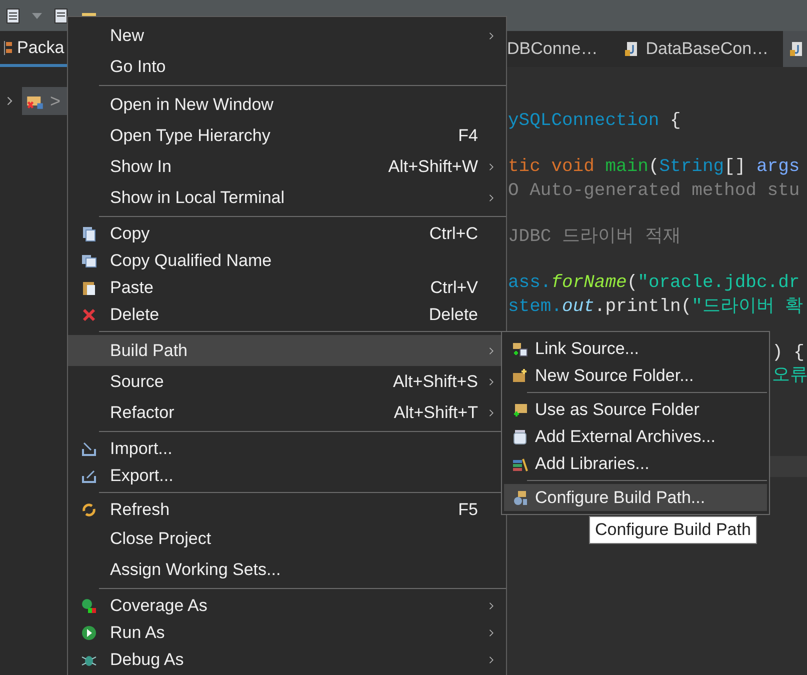 Image resolution: width=807 pixels, height=675 pixels. Describe the element at coordinates (656, 307) in the screenshot. I see `code-line: stem.out.println("드라이버 확` at that location.